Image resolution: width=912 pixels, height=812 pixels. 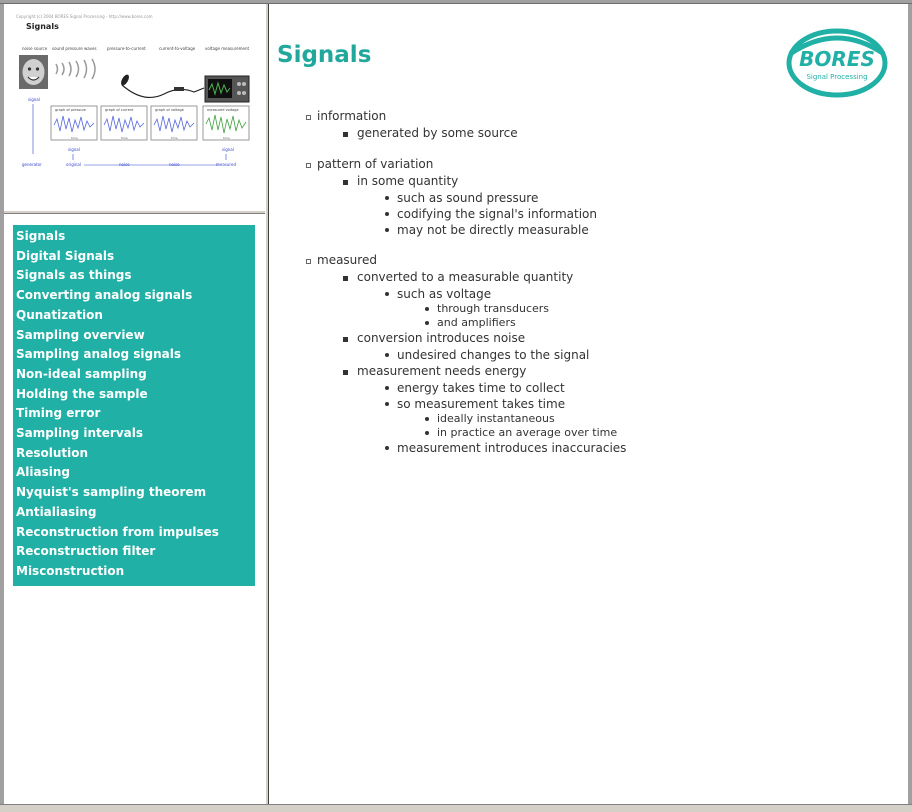 What do you see at coordinates (124, 123) in the screenshot?
I see `thumb-graph: graph of current time` at bounding box center [124, 123].